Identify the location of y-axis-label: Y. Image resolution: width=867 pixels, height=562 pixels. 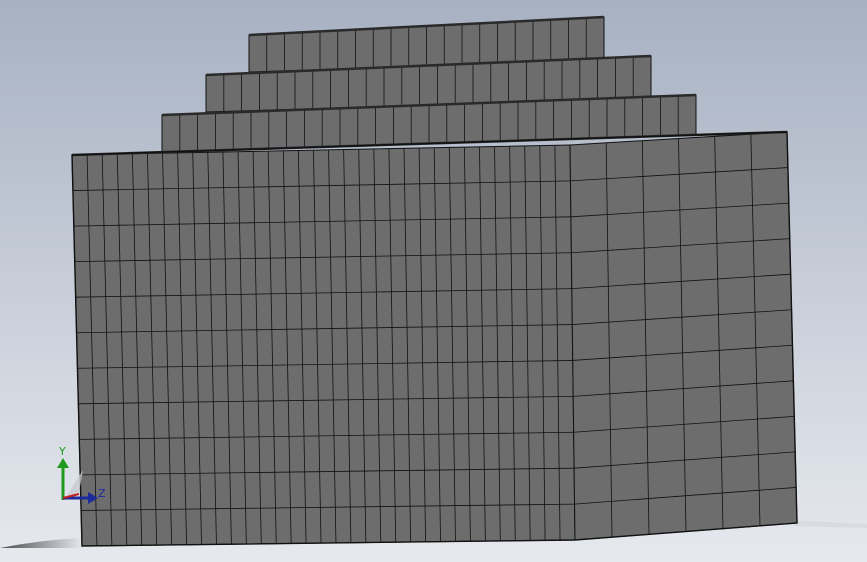
(62, 451).